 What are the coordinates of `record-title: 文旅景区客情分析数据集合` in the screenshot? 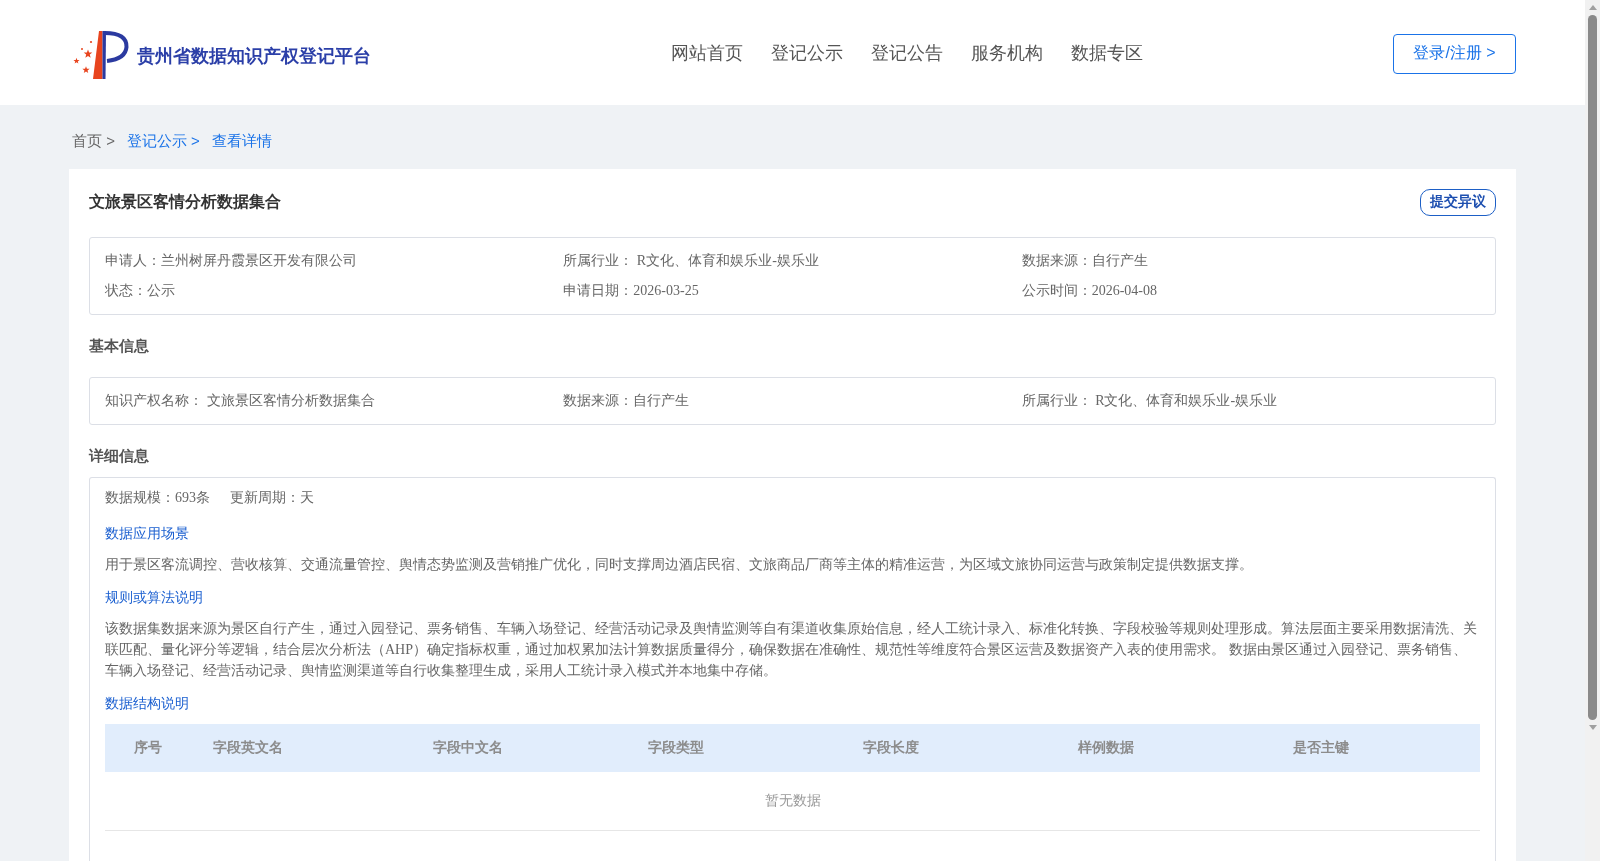 It's located at (185, 201).